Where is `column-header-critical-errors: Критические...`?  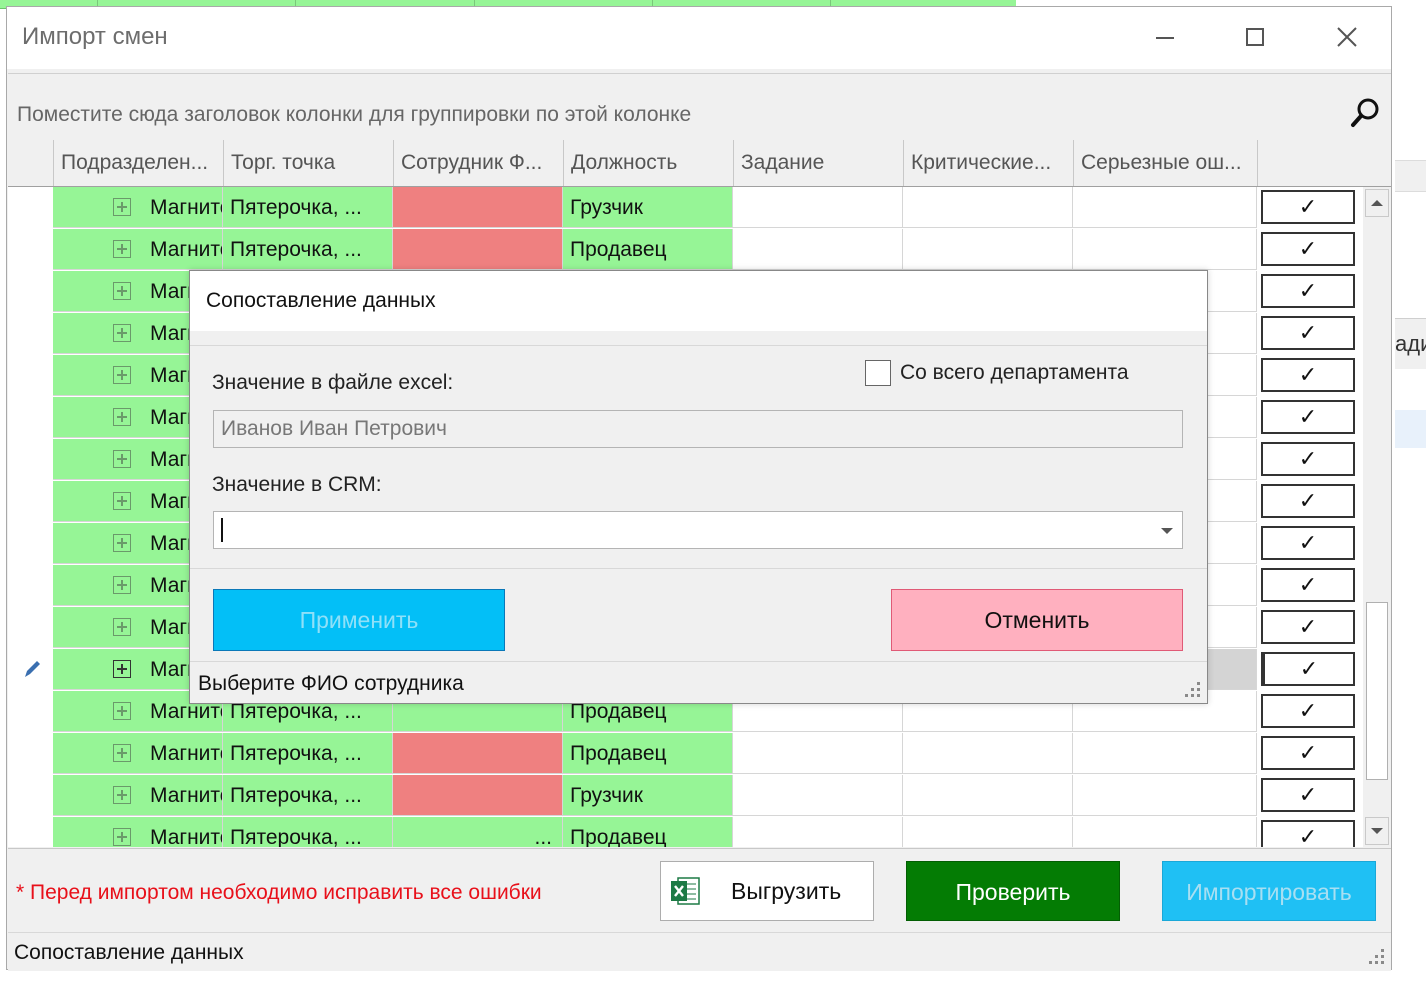
column-header-critical-errors: Критические... is located at coordinates (988, 163).